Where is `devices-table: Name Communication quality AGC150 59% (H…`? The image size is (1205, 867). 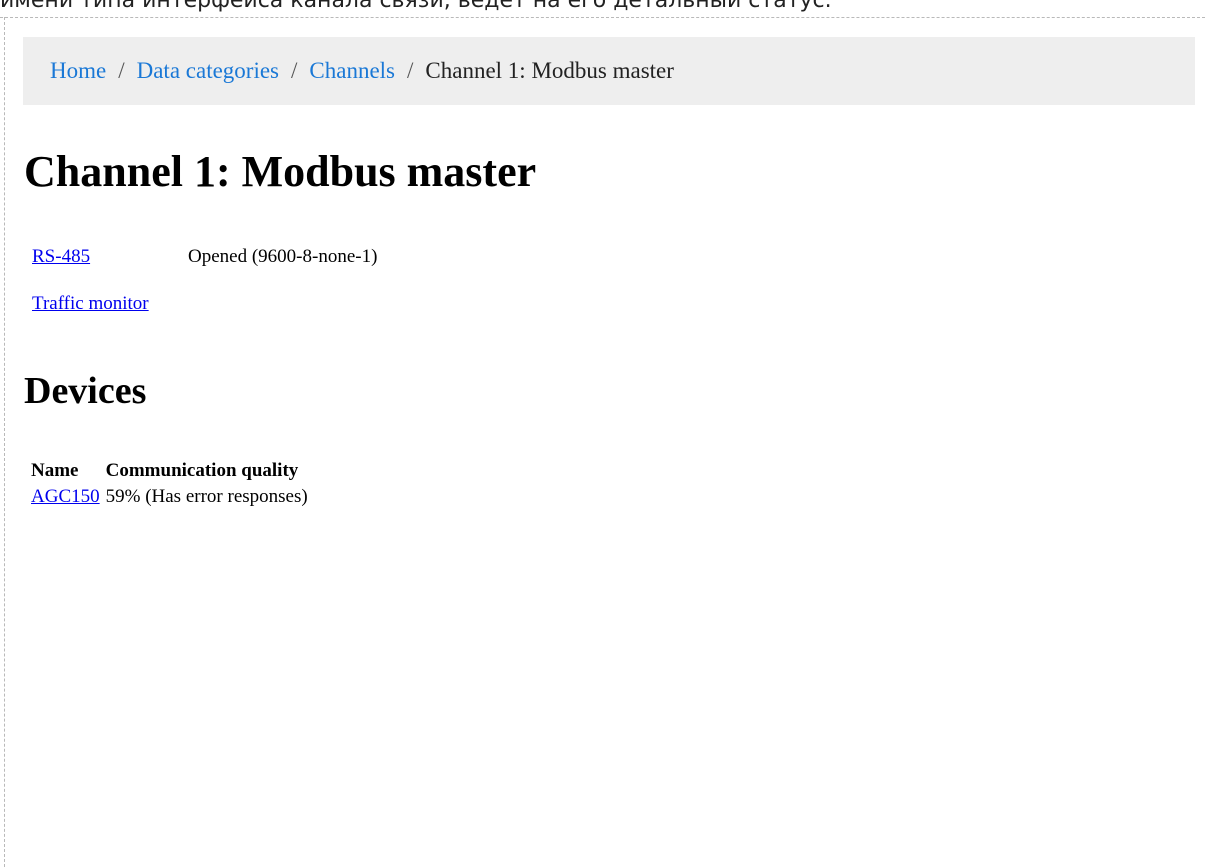 devices-table: Name Communication quality AGC150 59% (H… is located at coordinates (172, 484).